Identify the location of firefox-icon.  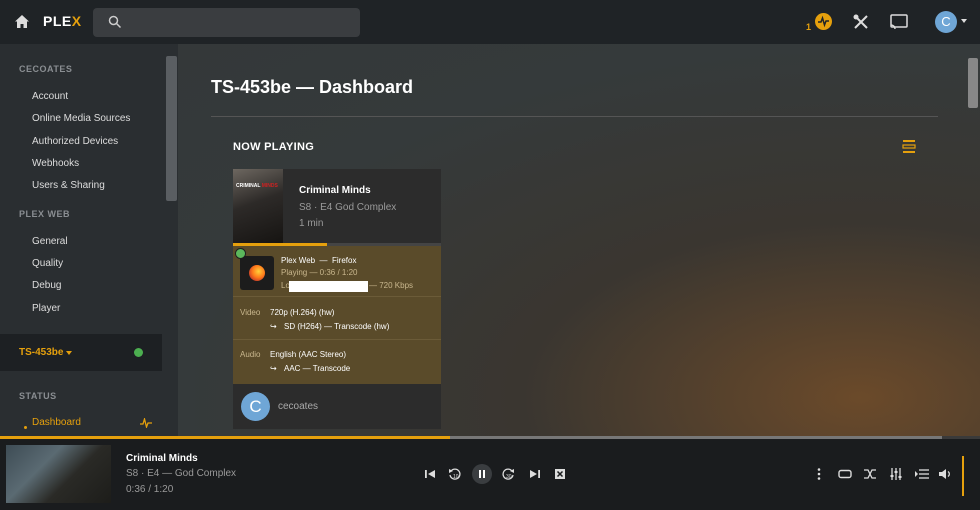
(257, 273).